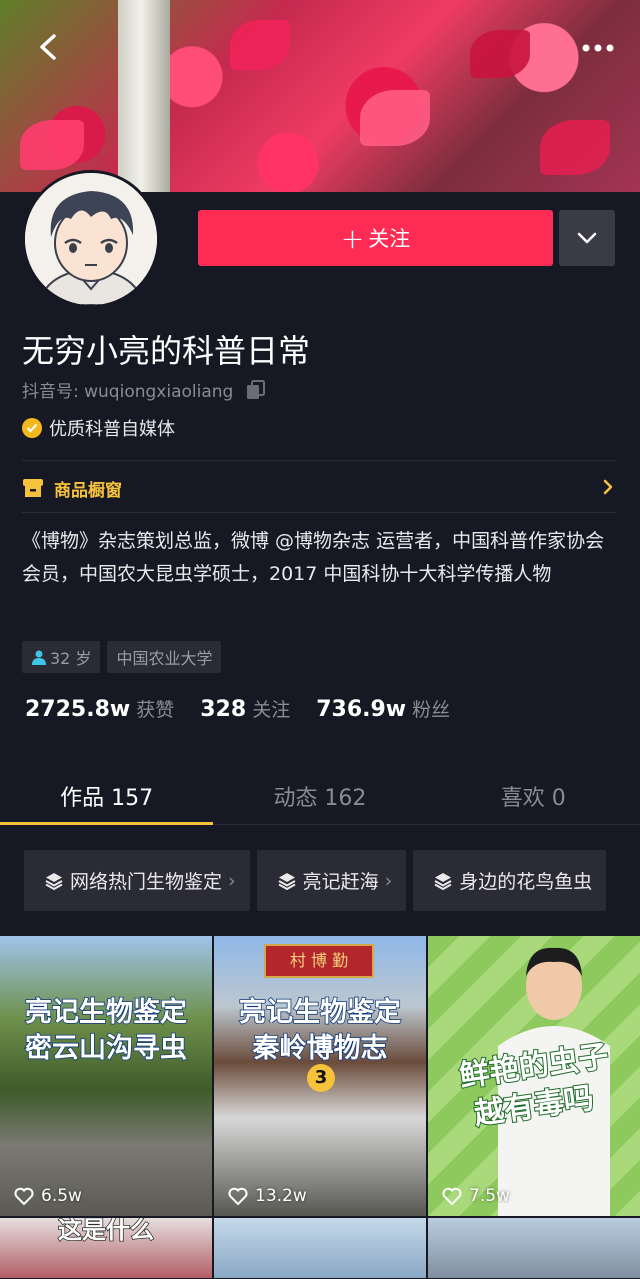 The width and height of the screenshot is (640, 1279). What do you see at coordinates (533, 797) in the screenshot?
I see `tab-likes: 喜欢 0` at bounding box center [533, 797].